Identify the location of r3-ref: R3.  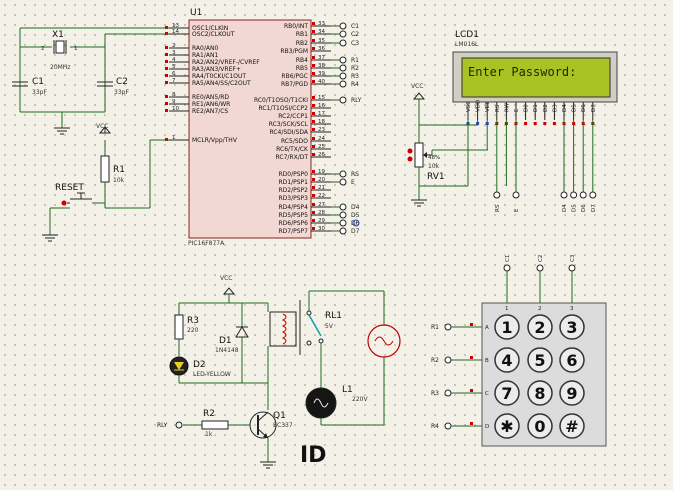
(193, 321).